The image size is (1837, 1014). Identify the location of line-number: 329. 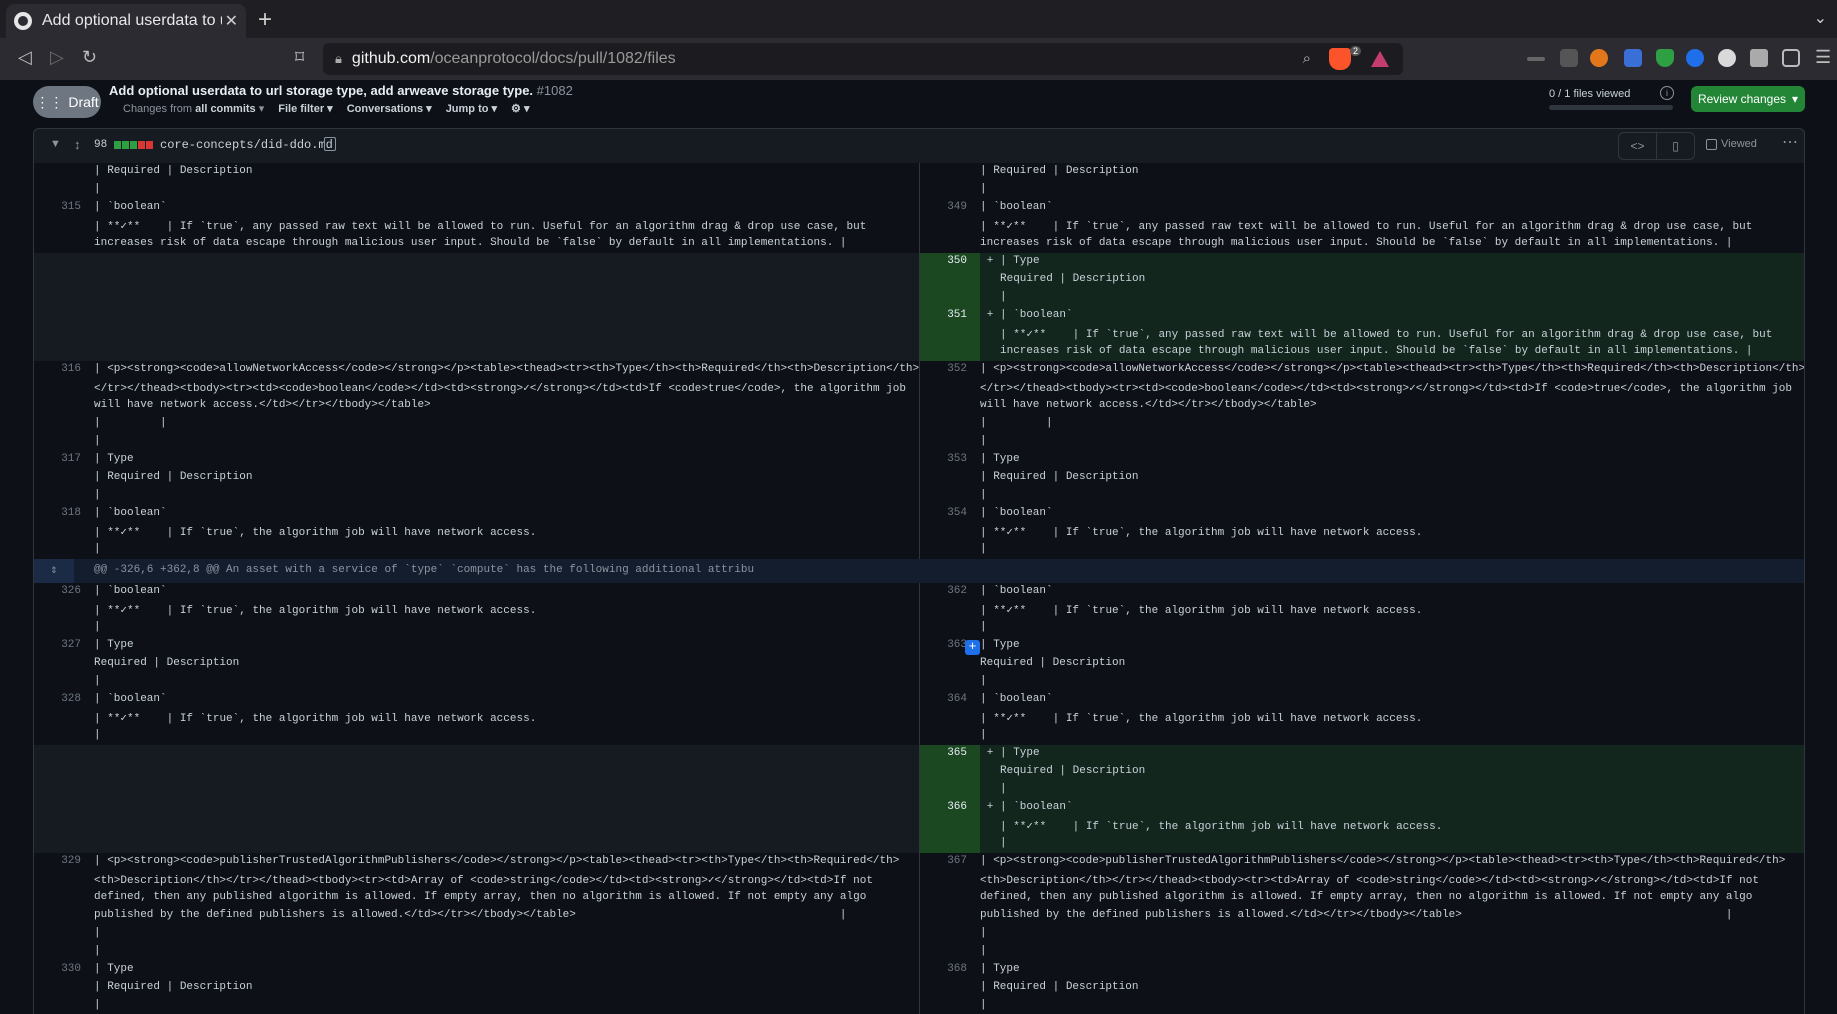
(64, 907).